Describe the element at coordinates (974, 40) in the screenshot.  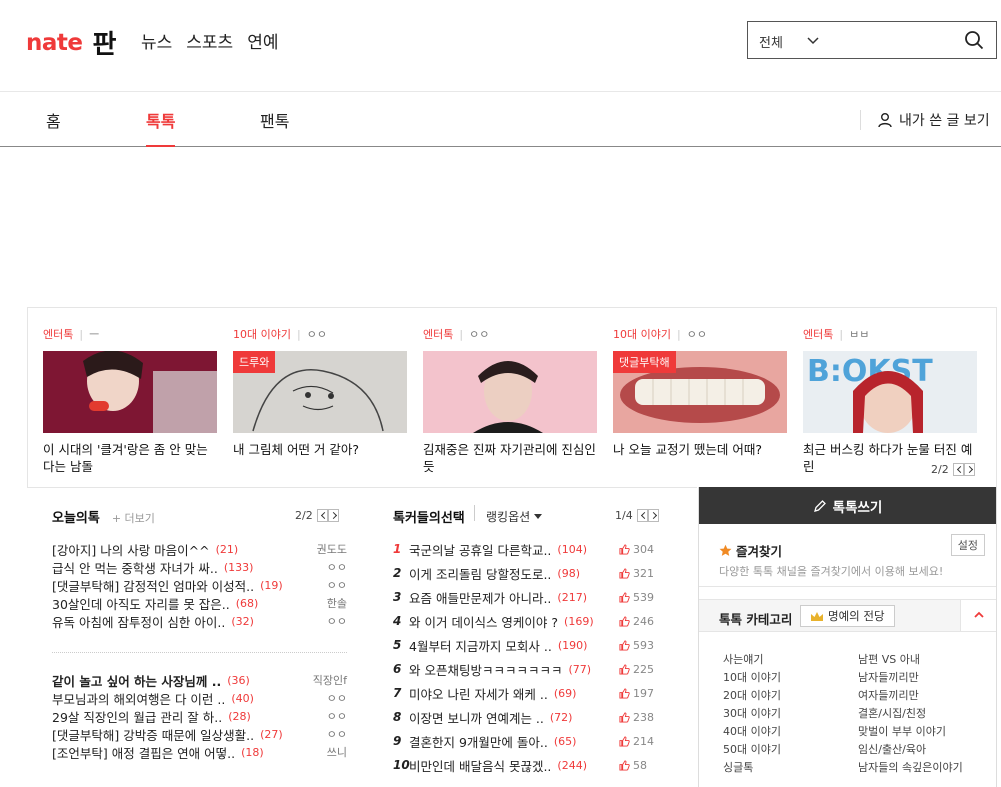
I see `search-icon` at that location.